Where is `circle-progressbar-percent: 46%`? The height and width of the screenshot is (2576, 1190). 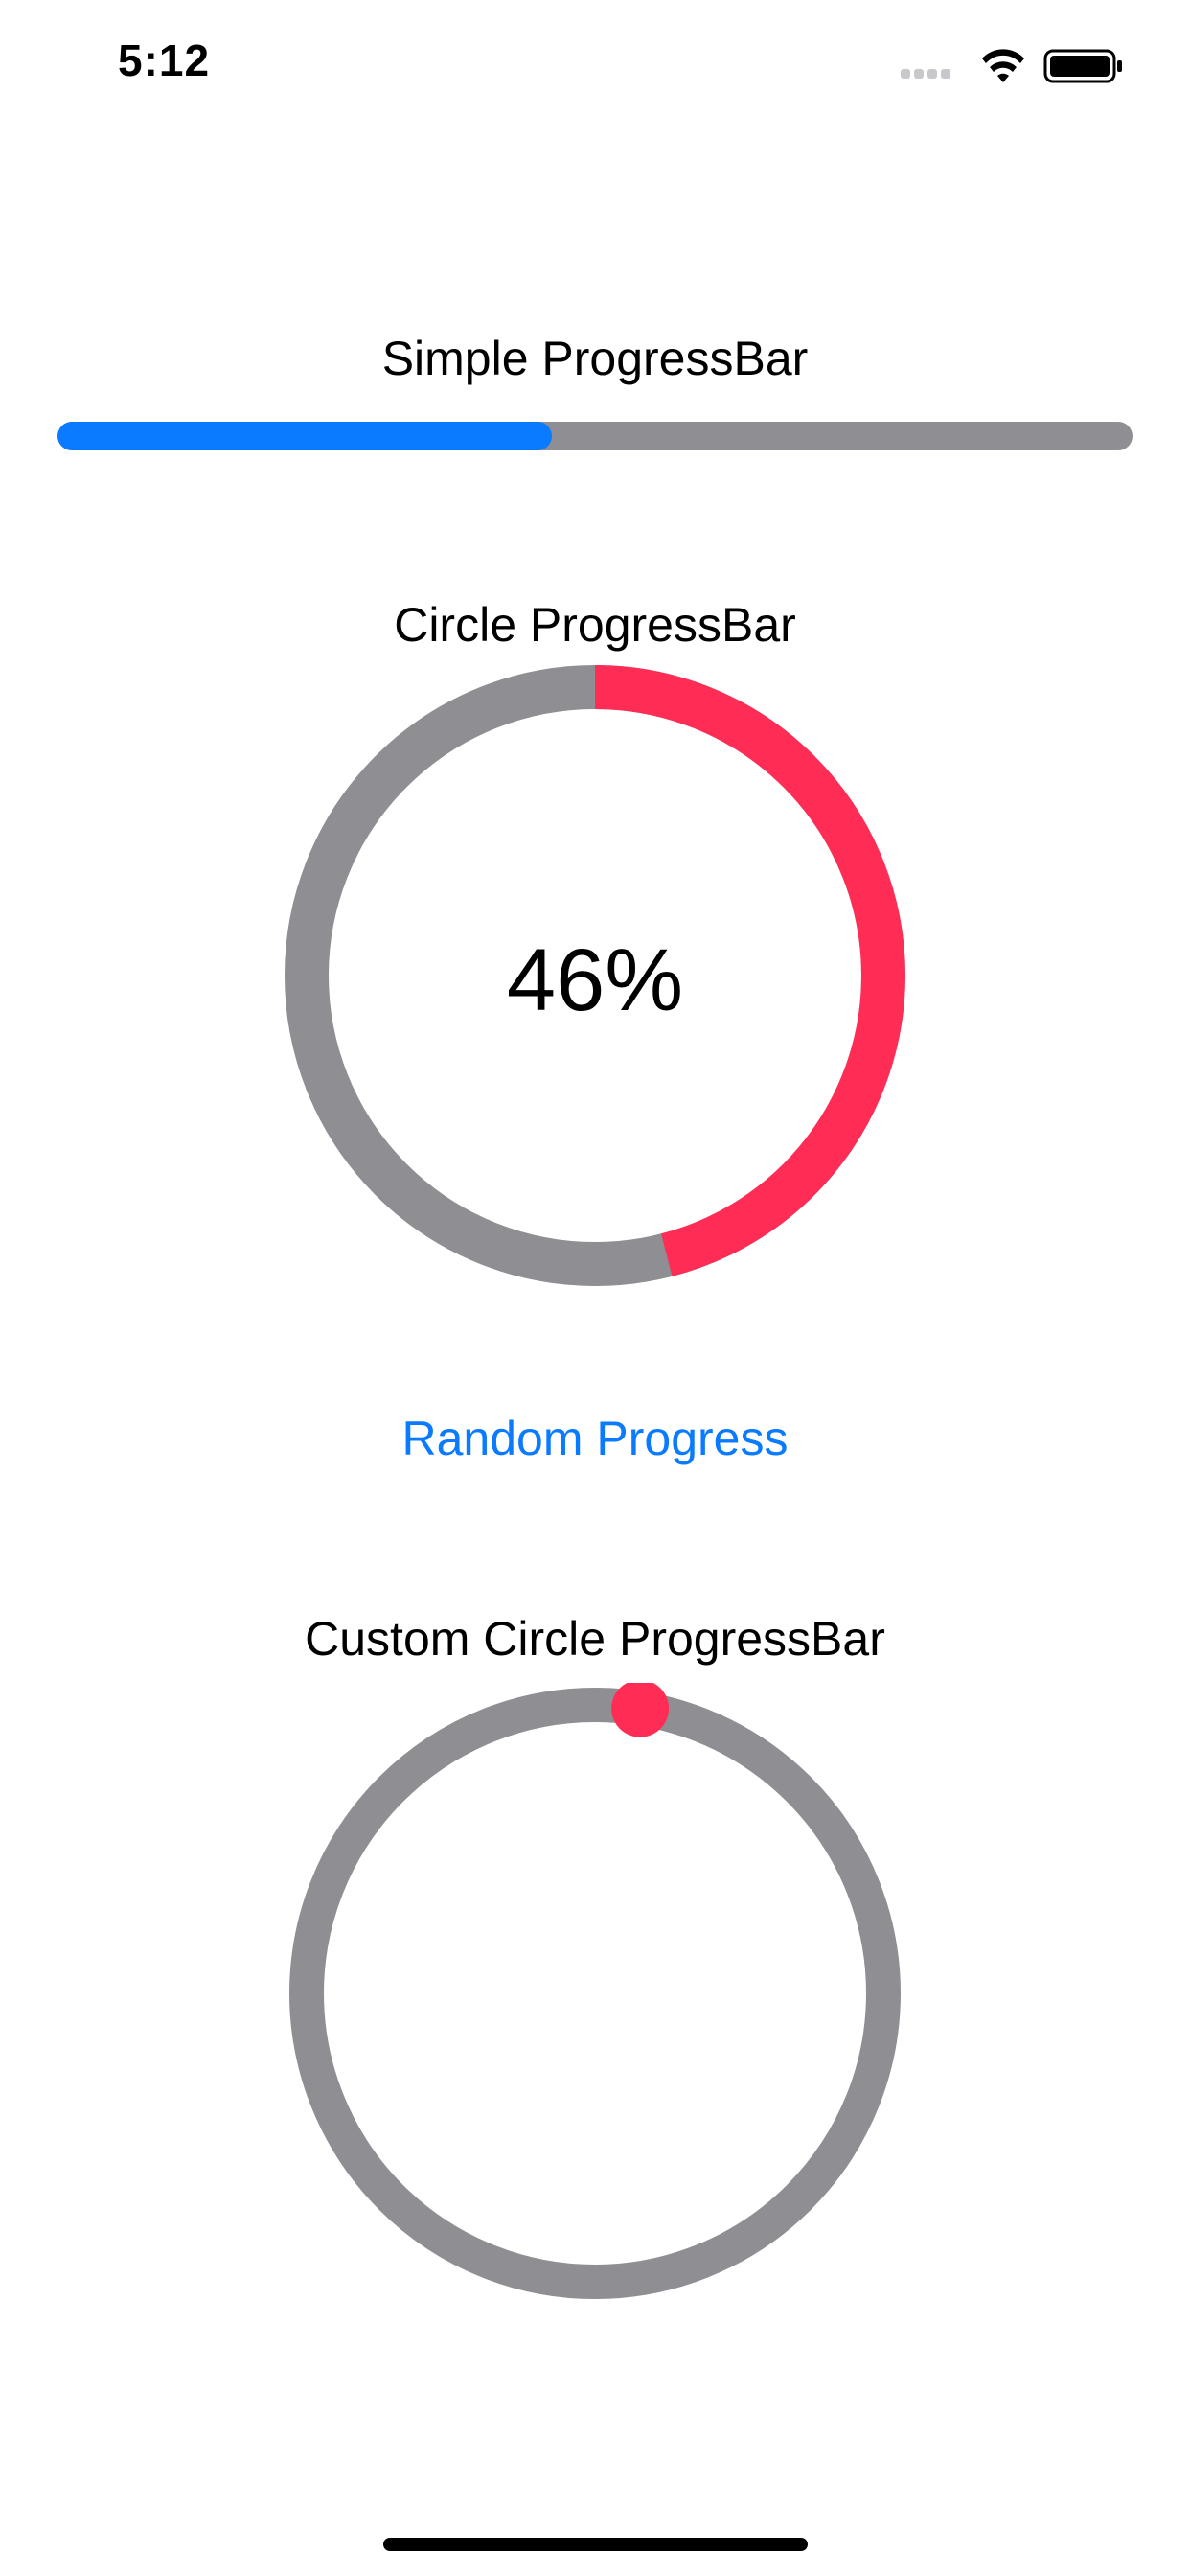
circle-progressbar-percent: 46% is located at coordinates (595, 980).